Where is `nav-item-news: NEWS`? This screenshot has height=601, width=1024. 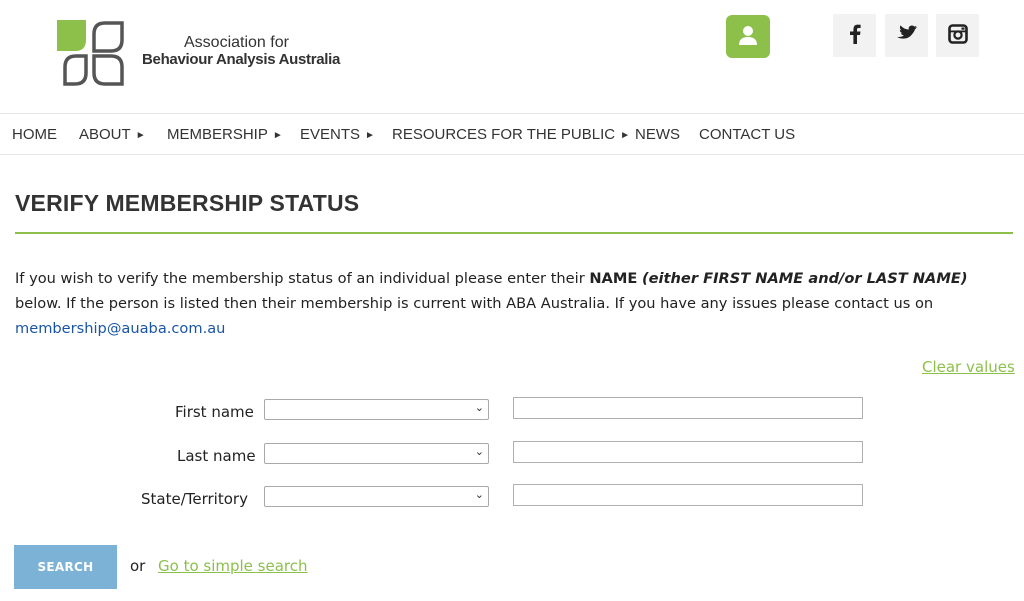
nav-item-news: NEWS is located at coordinates (657, 134).